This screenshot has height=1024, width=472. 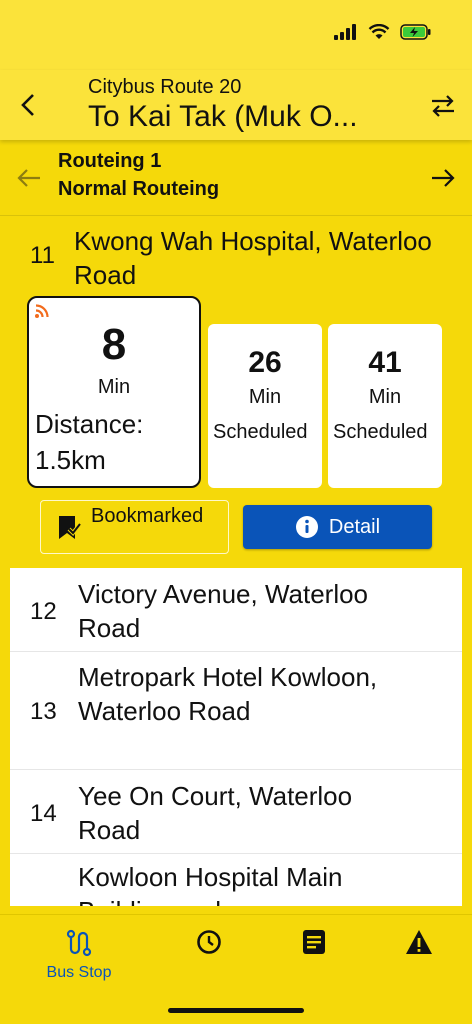 I want to click on stop-list-item: 12 Victory Avenue, Waterloo Road, so click(x=236, y=610).